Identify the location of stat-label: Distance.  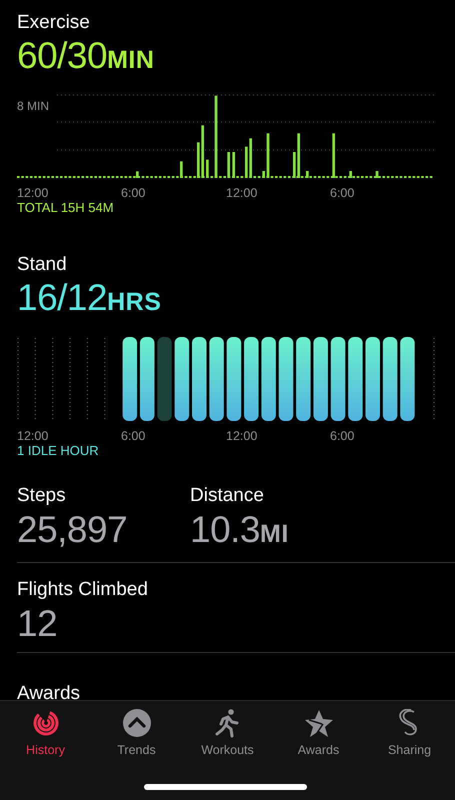
(227, 496).